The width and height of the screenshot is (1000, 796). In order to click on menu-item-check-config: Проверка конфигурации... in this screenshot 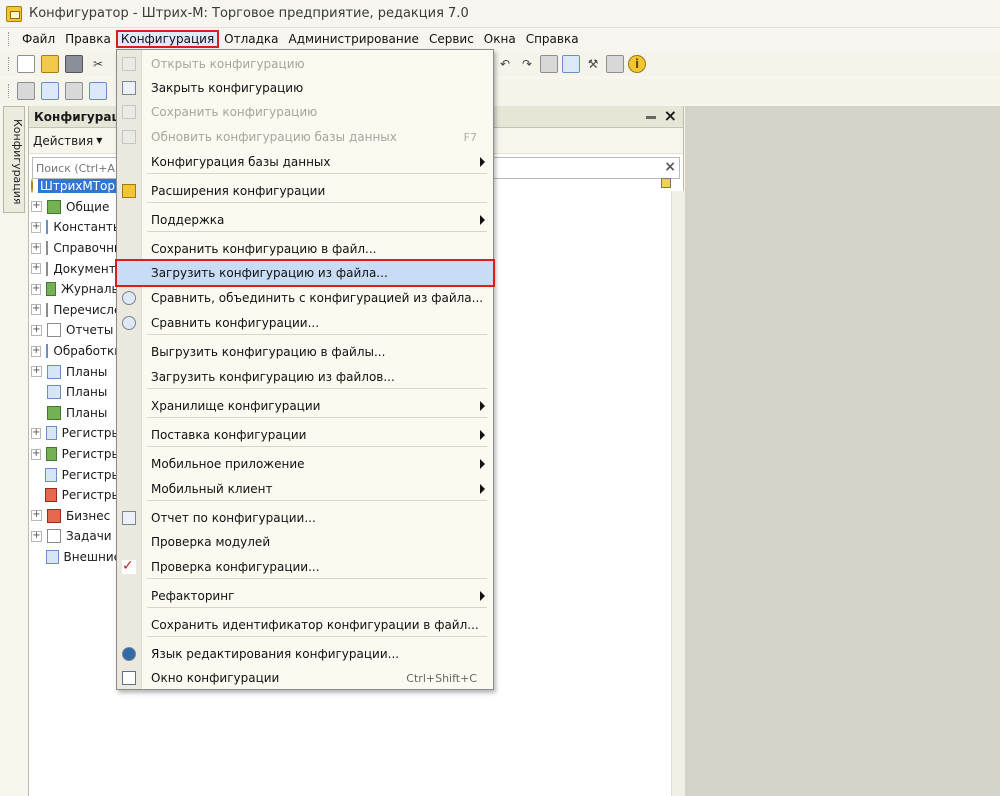, I will do `click(305, 567)`.